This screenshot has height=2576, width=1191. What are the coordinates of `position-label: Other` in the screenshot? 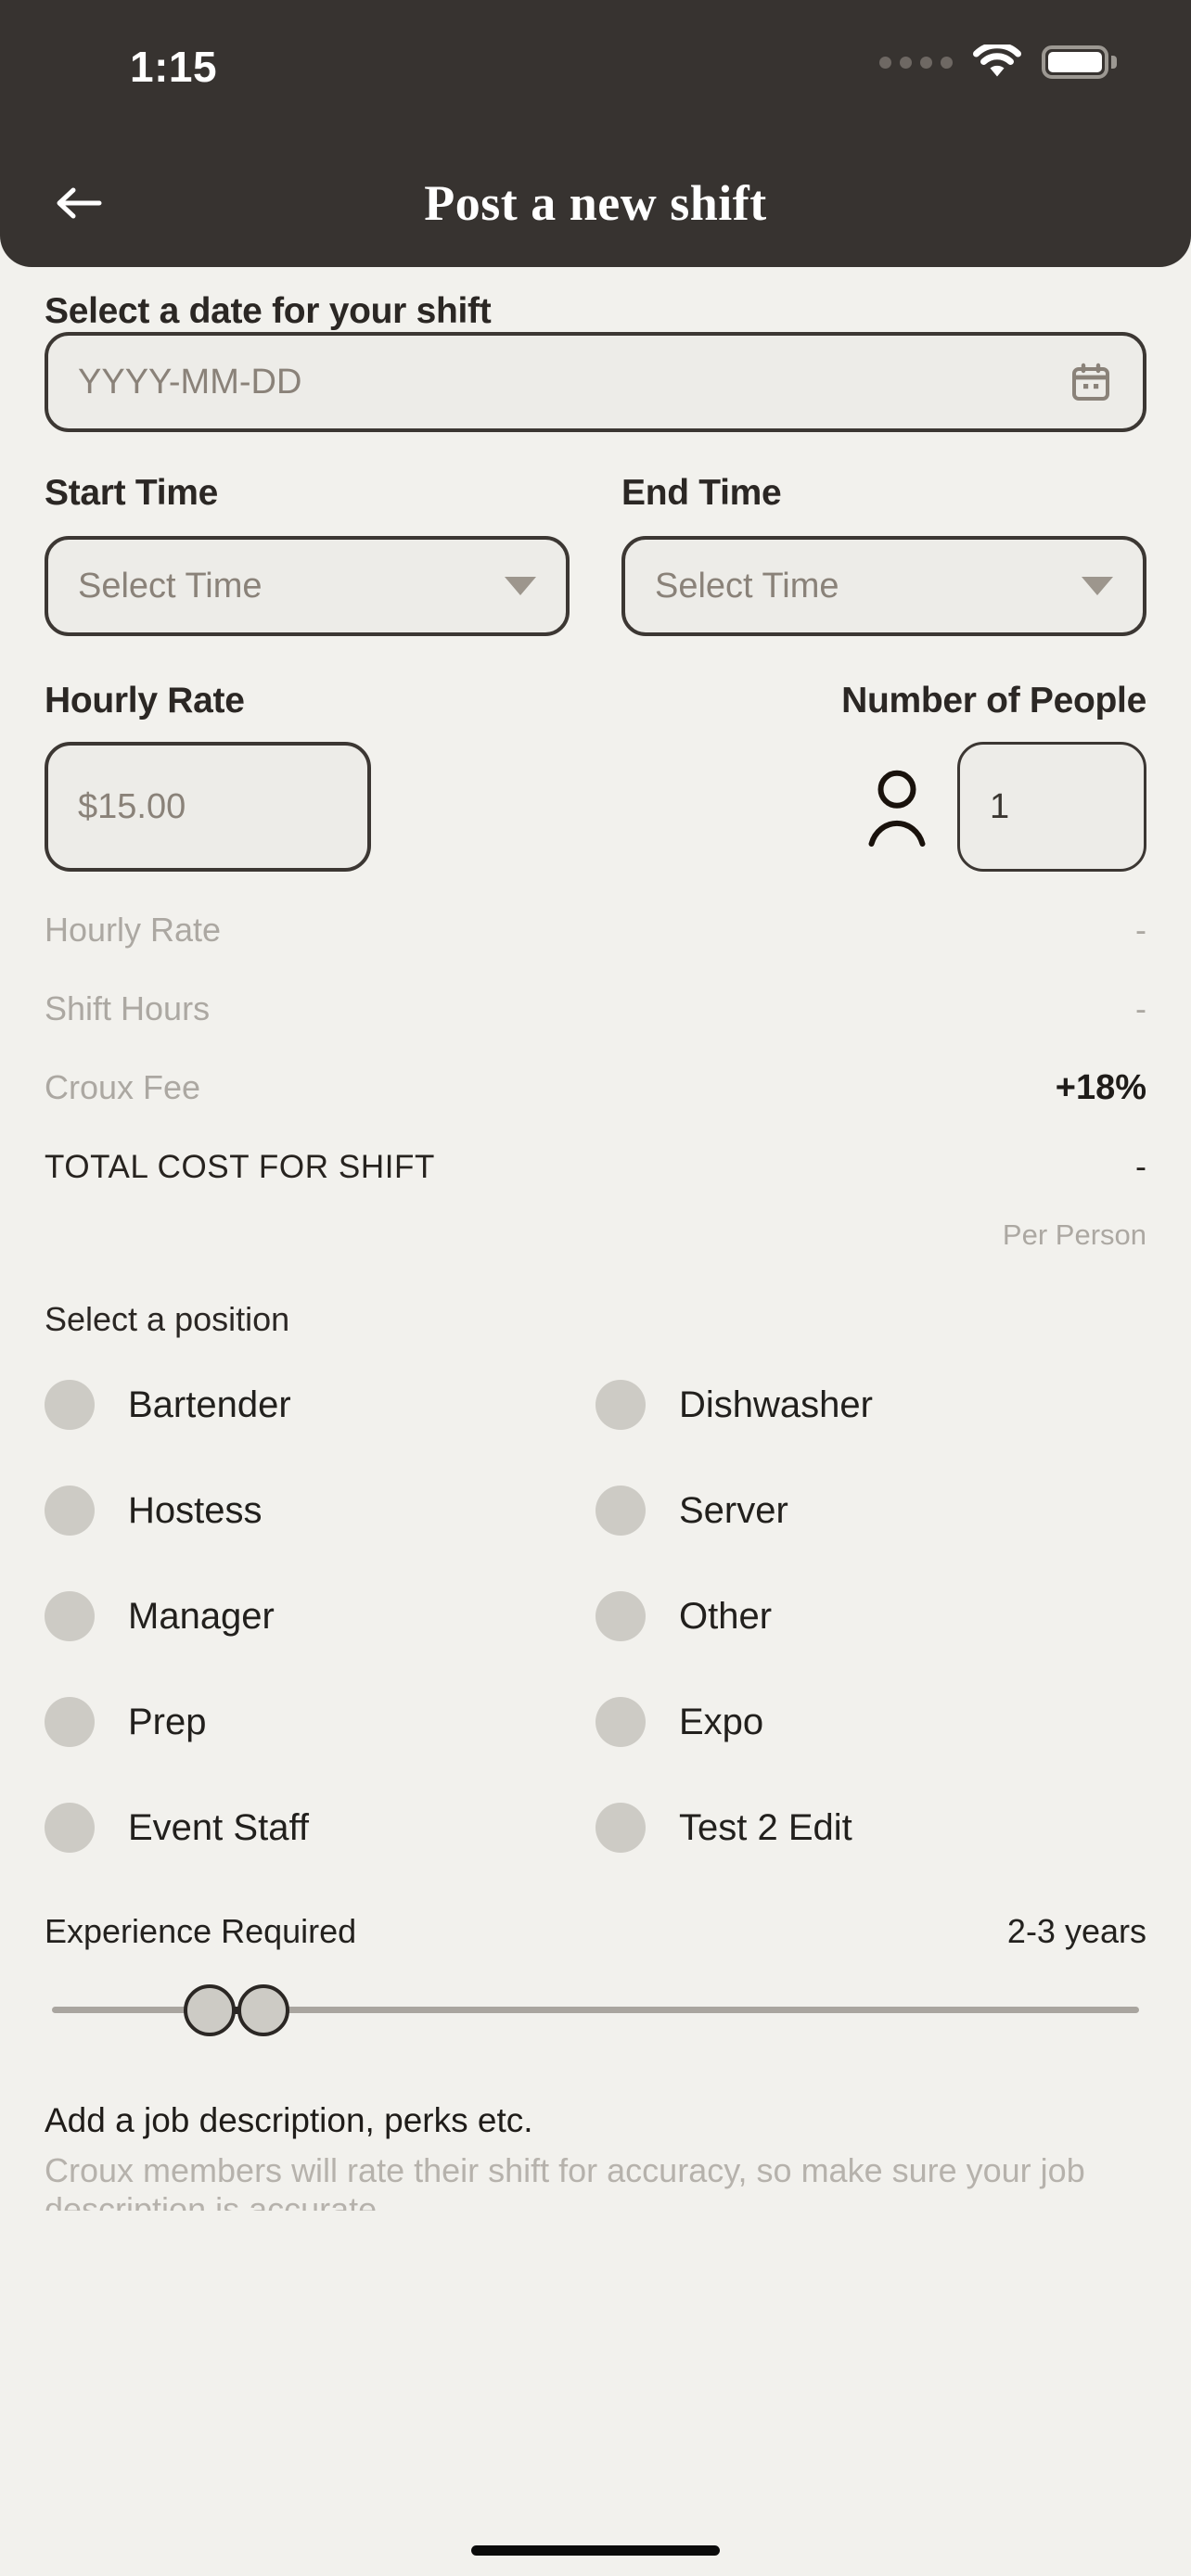 It's located at (726, 1616).